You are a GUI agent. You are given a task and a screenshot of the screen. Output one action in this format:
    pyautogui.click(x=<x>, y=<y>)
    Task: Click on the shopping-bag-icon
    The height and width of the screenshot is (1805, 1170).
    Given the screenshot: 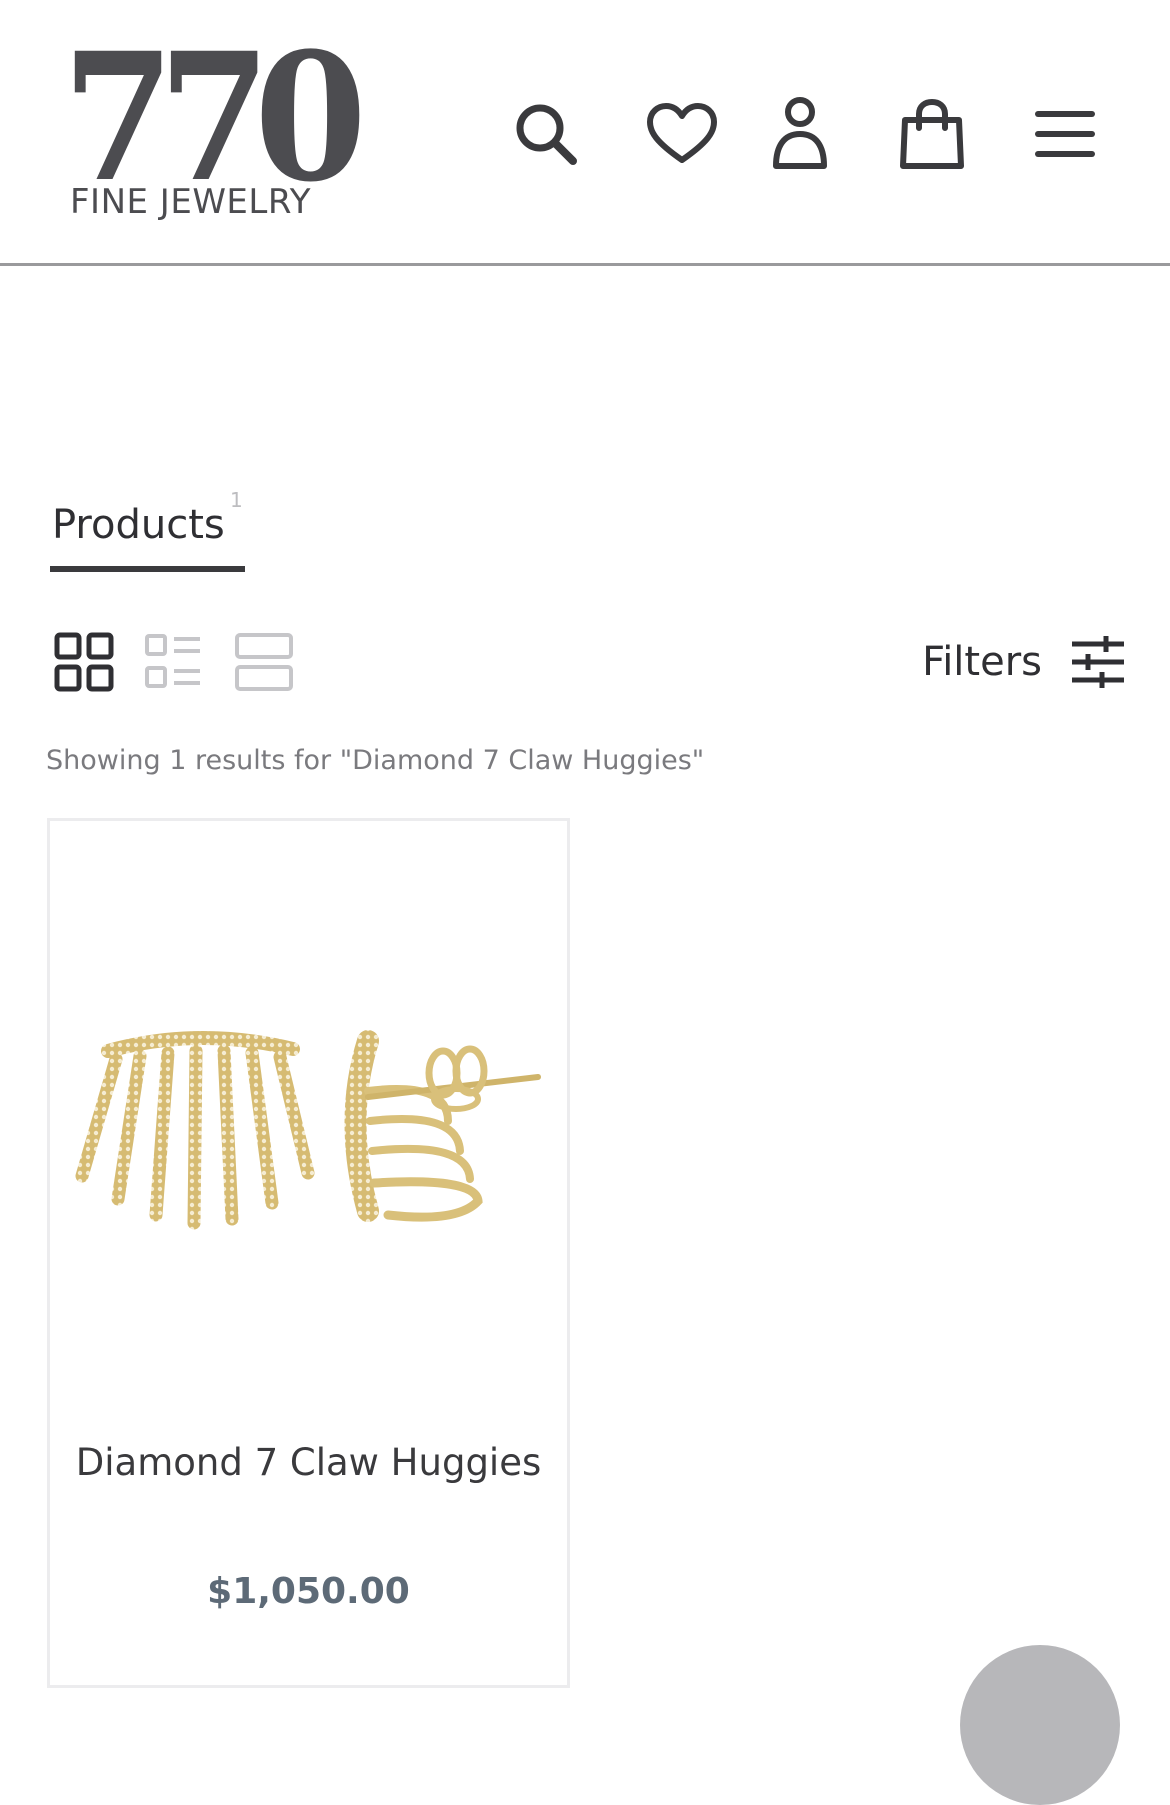 What is the action you would take?
    pyautogui.click(x=932, y=133)
    